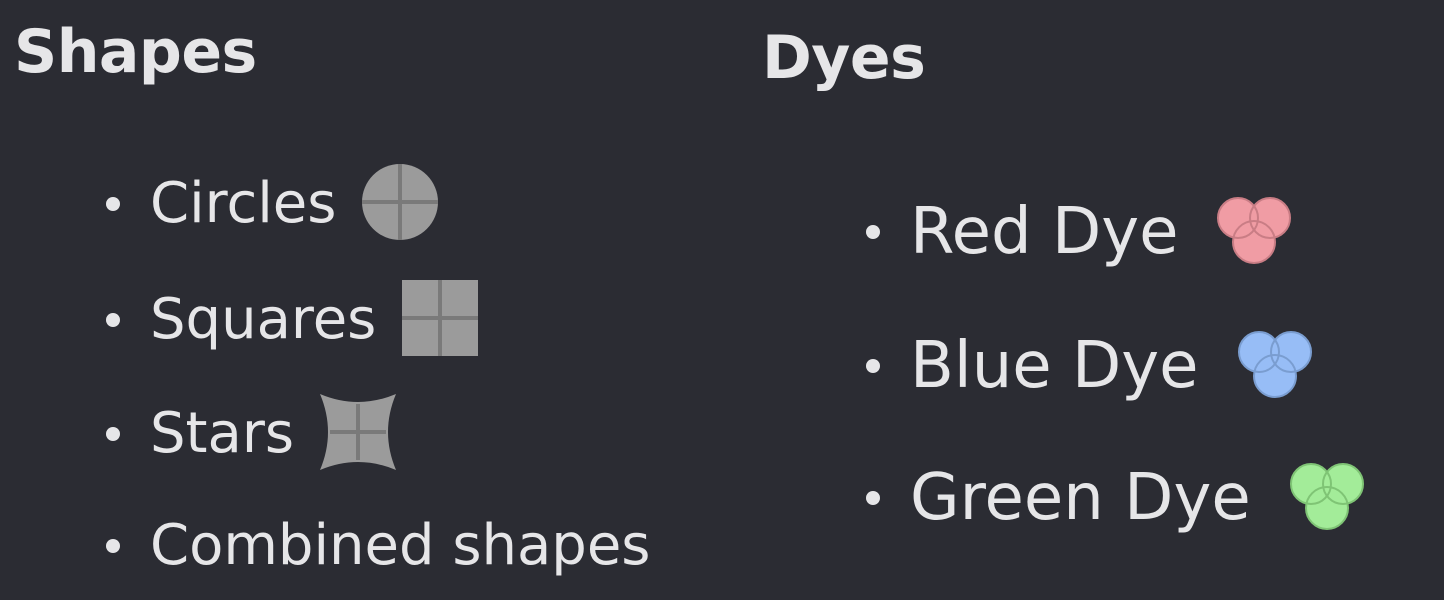 The image size is (1444, 600). Describe the element at coordinates (1044, 232) in the screenshot. I see `red-dye-label: Red Dye` at that location.